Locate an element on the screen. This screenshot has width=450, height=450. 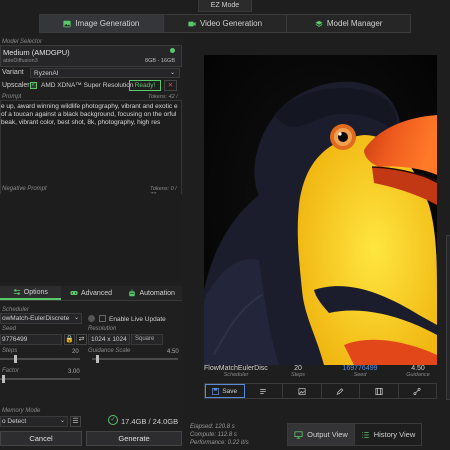
memory-usage: 17.4GB / 24.0GB is located at coordinates (150, 421).